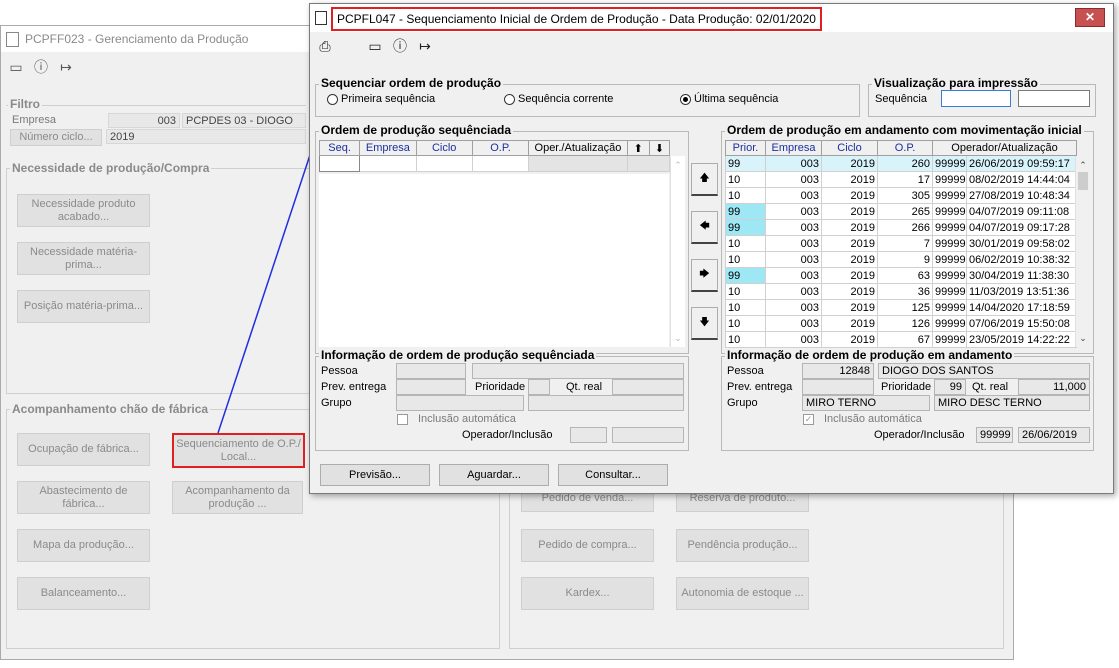 This screenshot has height=668, width=1119. Describe the element at coordinates (905, 211) in the screenshot. I see `cell-op: 265` at that location.